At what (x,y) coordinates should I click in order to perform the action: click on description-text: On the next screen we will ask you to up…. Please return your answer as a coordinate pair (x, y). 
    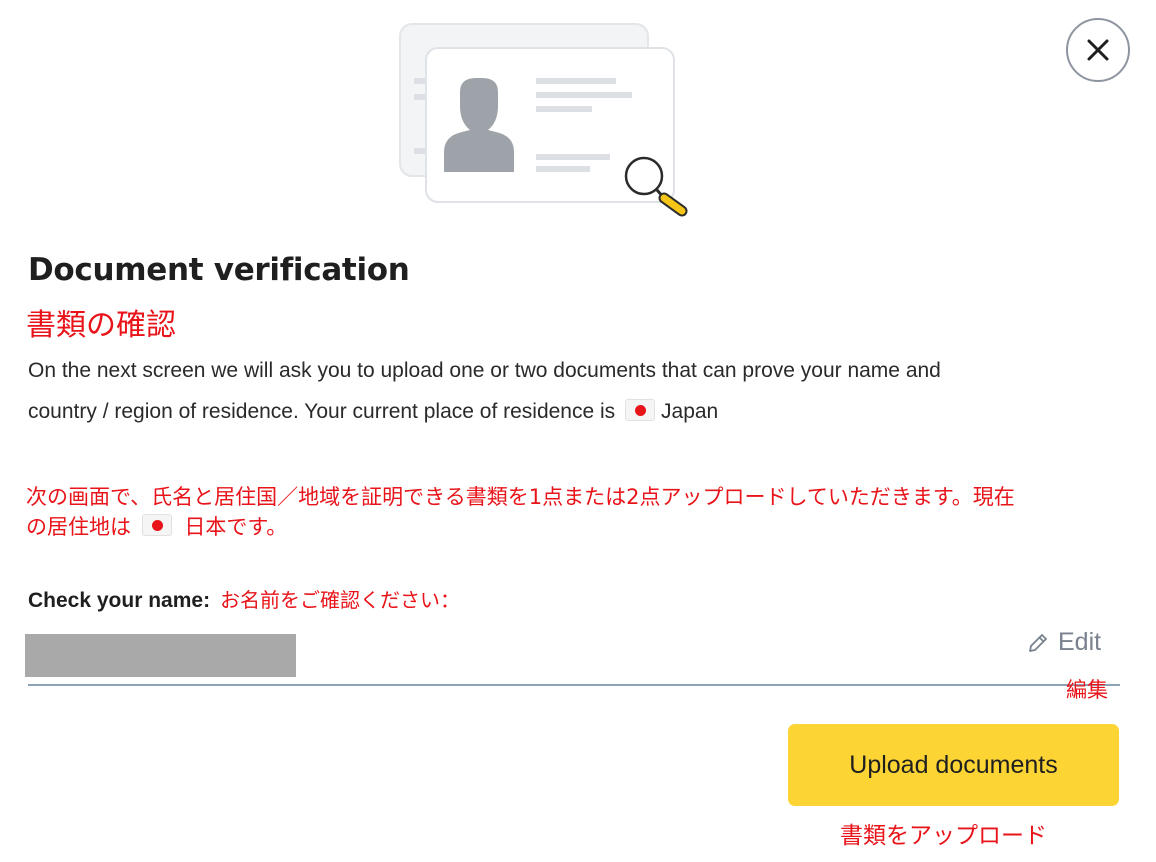
    Looking at the image, I should click on (484, 391).